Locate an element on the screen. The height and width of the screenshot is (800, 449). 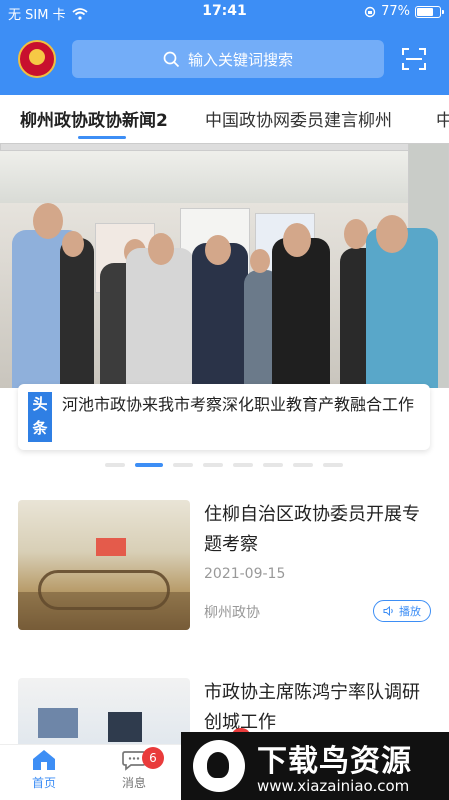
search-placeholder: 输入关键词搜索 is located at coordinates (240, 59).